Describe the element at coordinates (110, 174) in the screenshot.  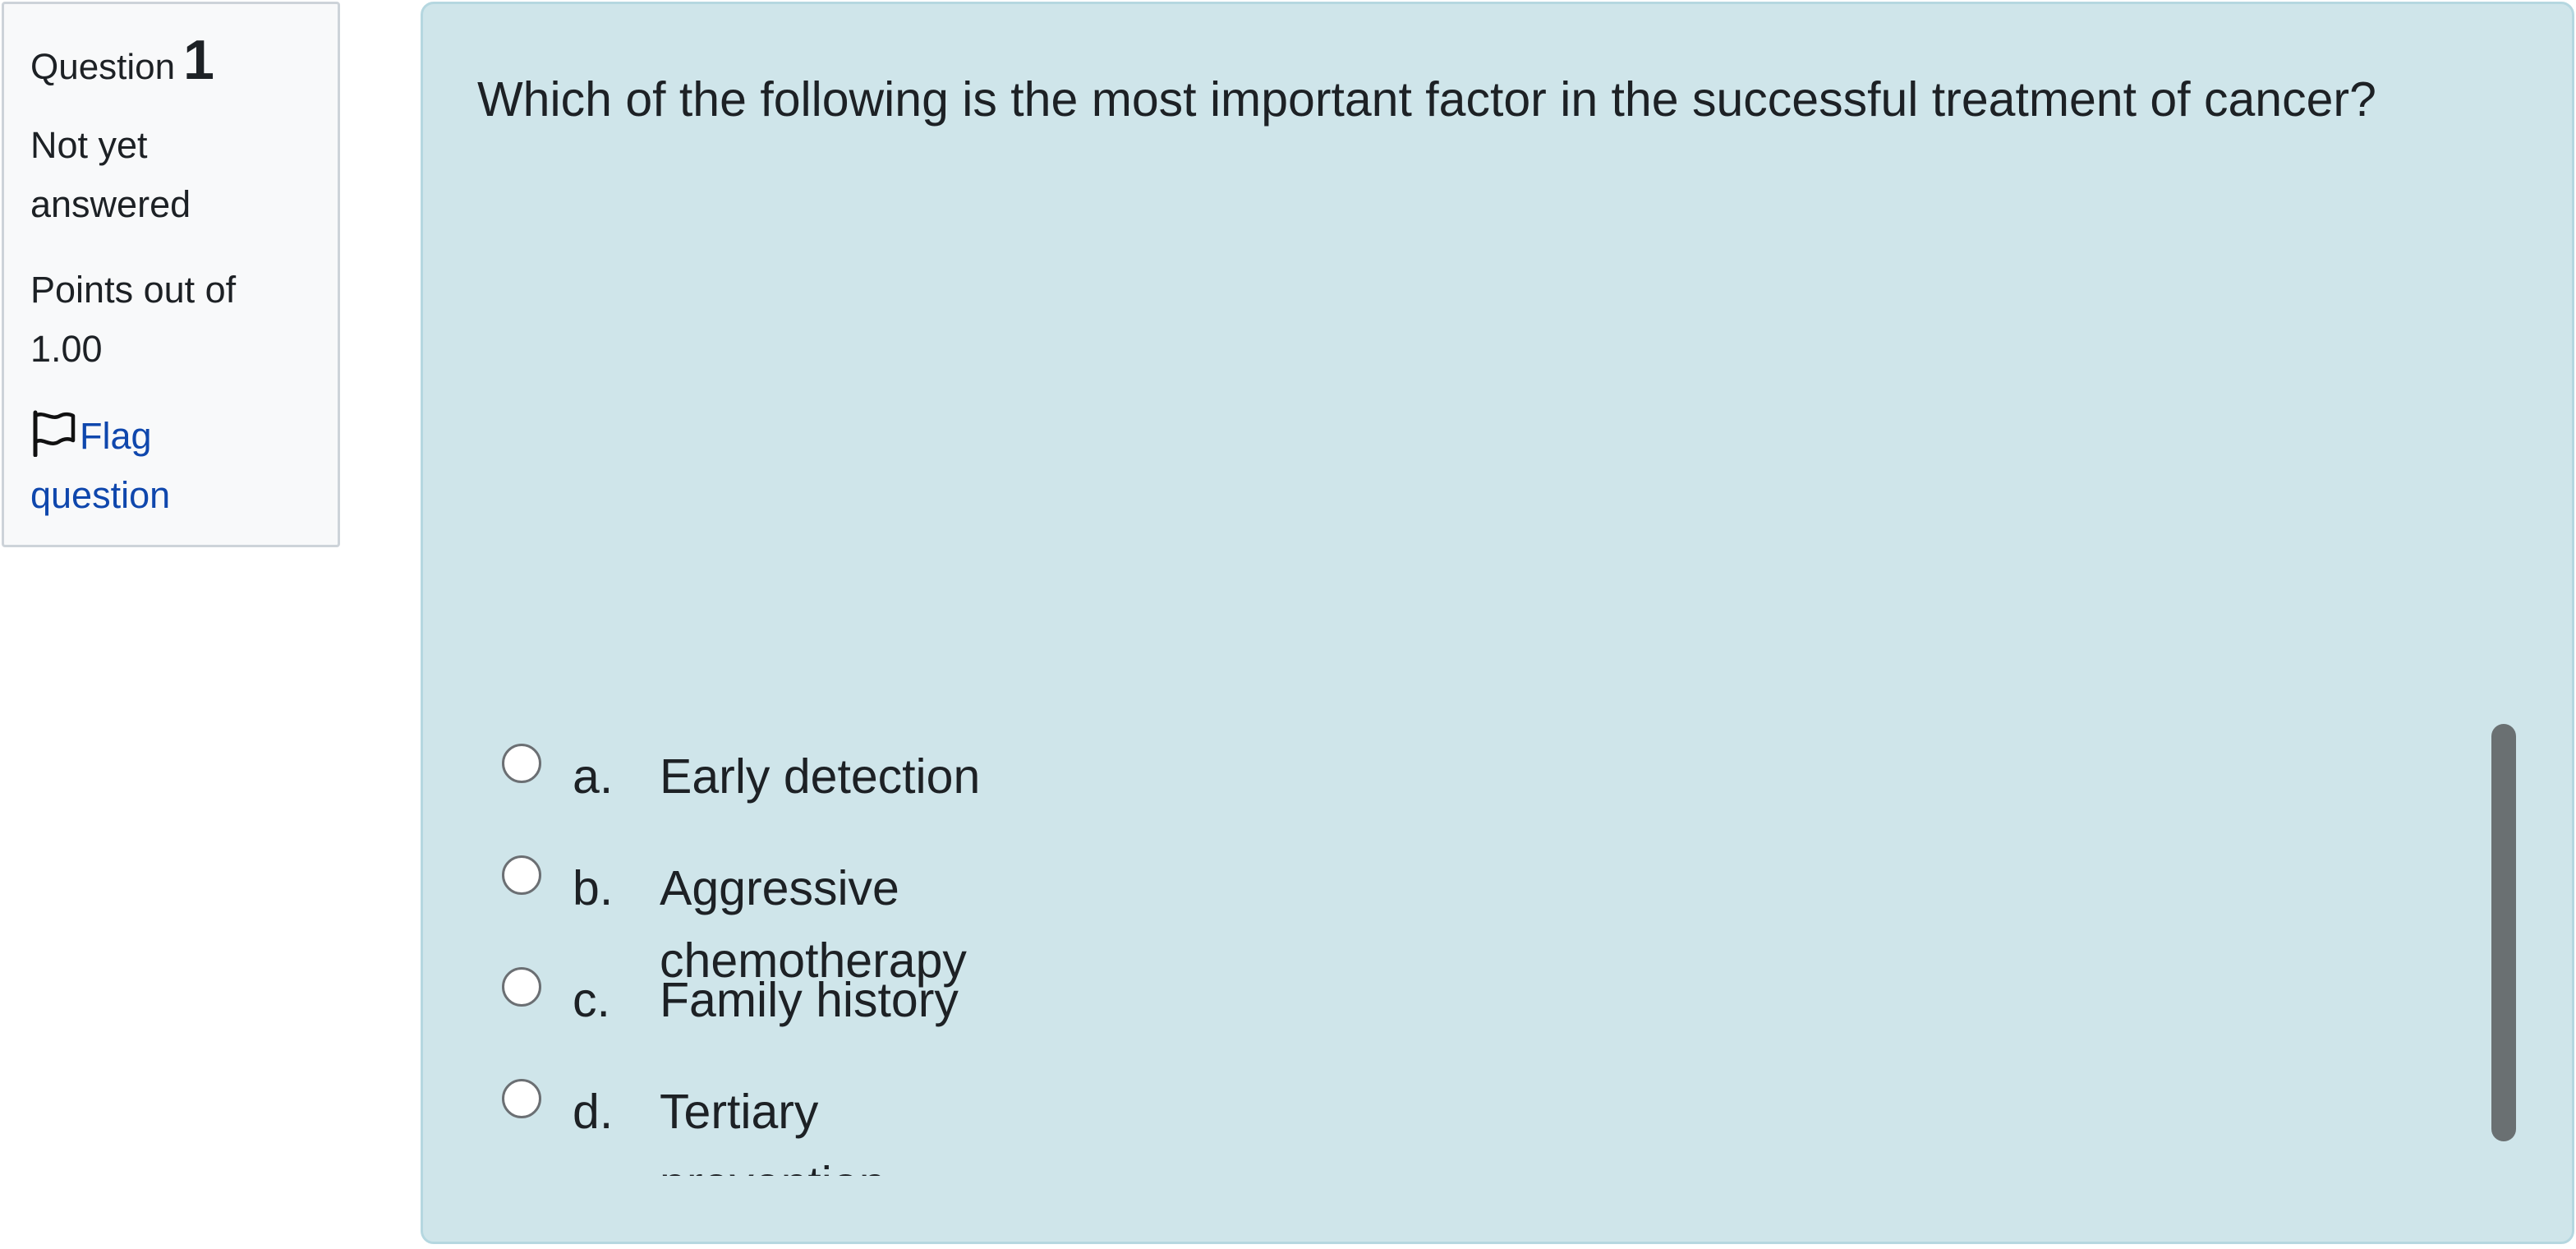
I see `question-state: Not yet answered` at that location.